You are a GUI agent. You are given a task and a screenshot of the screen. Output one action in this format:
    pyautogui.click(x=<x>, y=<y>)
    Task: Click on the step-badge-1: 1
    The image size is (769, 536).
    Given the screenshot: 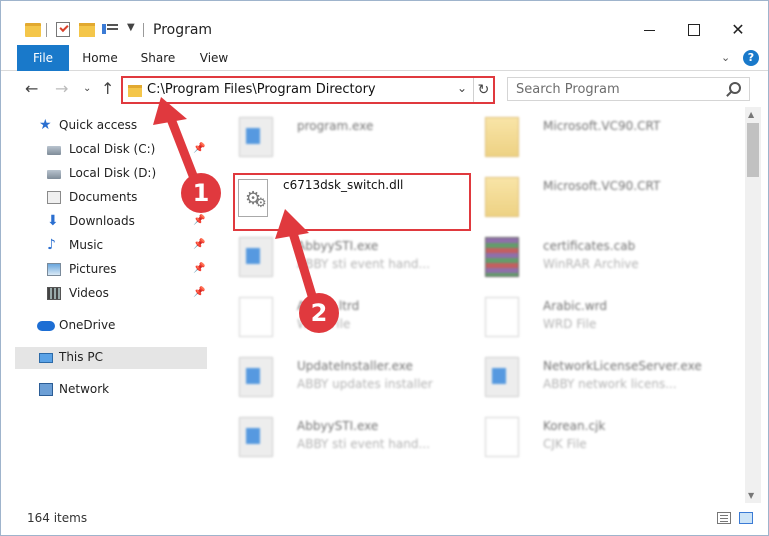 What is the action you would take?
    pyautogui.click(x=201, y=193)
    